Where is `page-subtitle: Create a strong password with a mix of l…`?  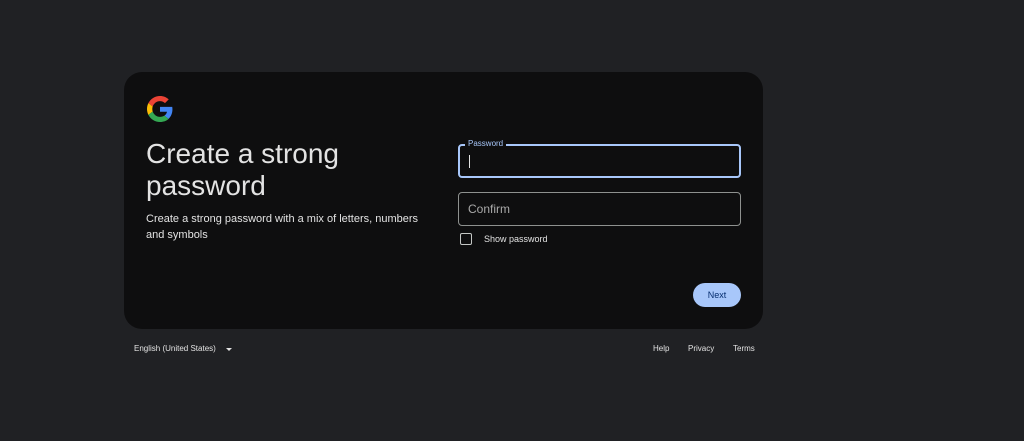 page-subtitle: Create a strong password with a mix of l… is located at coordinates (282, 227).